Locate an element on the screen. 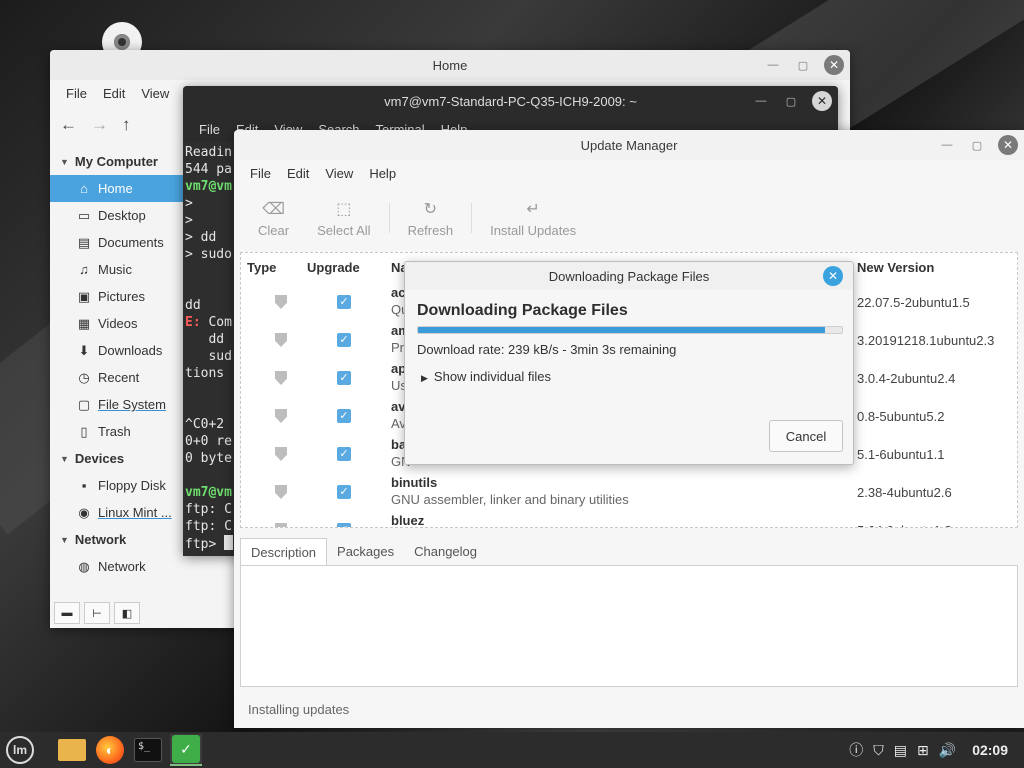 This screenshot has height=768, width=1024. taskbar-firefox: ◐ is located at coordinates (110, 750).